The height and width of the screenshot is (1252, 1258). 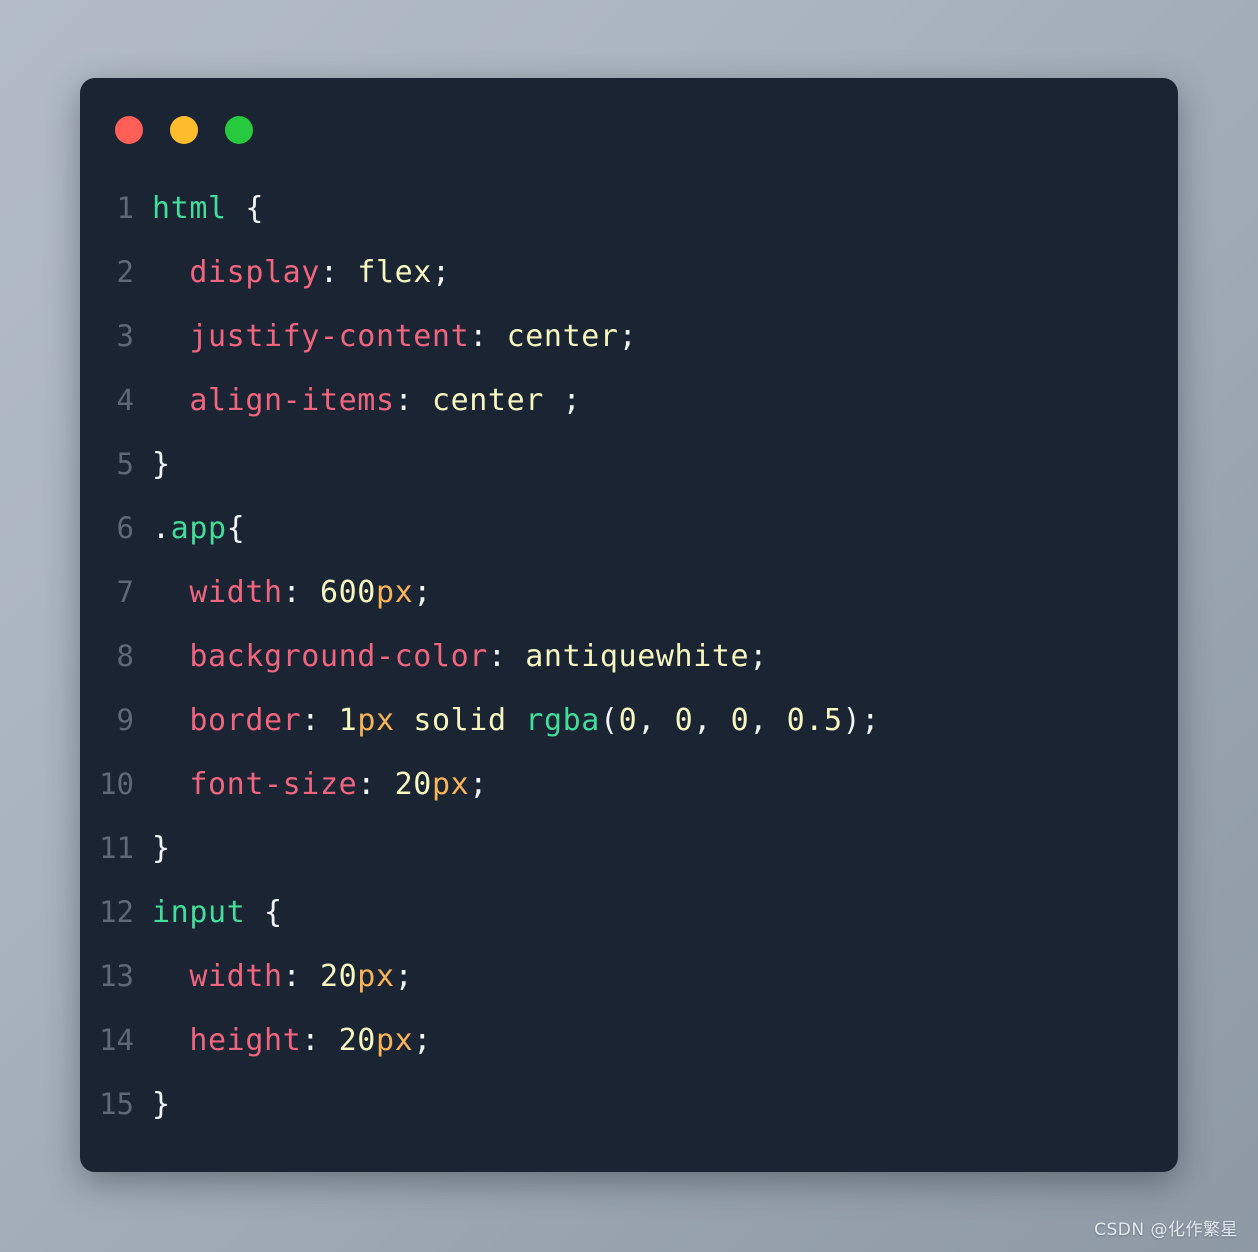 What do you see at coordinates (629, 912) in the screenshot?
I see `code-line: 12 input {` at bounding box center [629, 912].